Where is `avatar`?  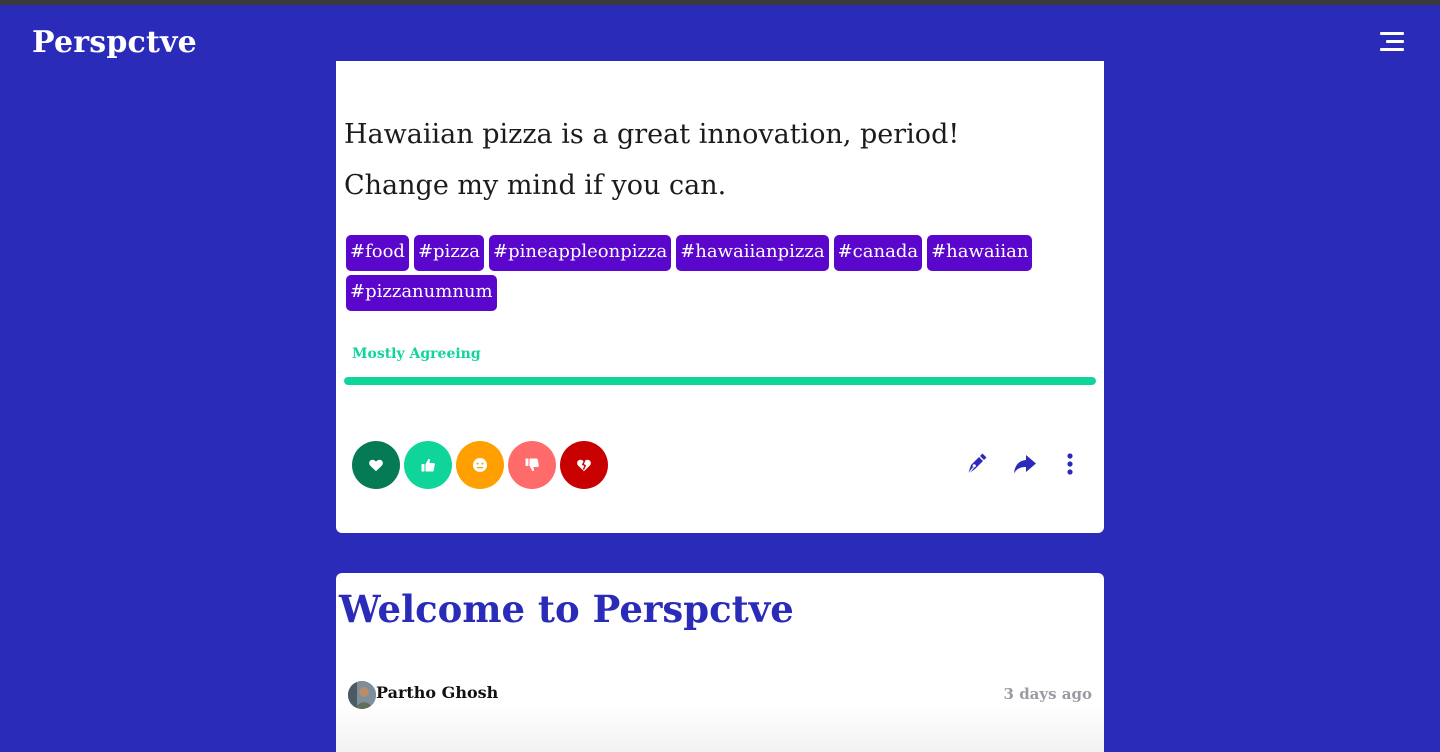 avatar is located at coordinates (362, 695).